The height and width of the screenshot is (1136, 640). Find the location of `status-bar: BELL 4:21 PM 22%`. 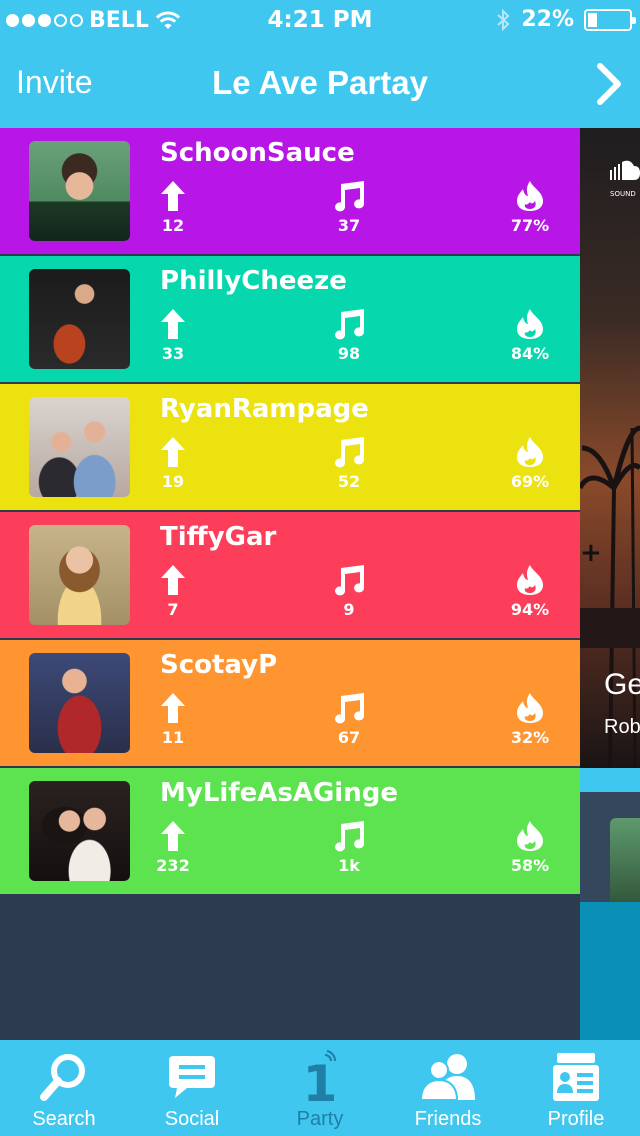

status-bar: BELL 4:21 PM 22% is located at coordinates (320, 20).